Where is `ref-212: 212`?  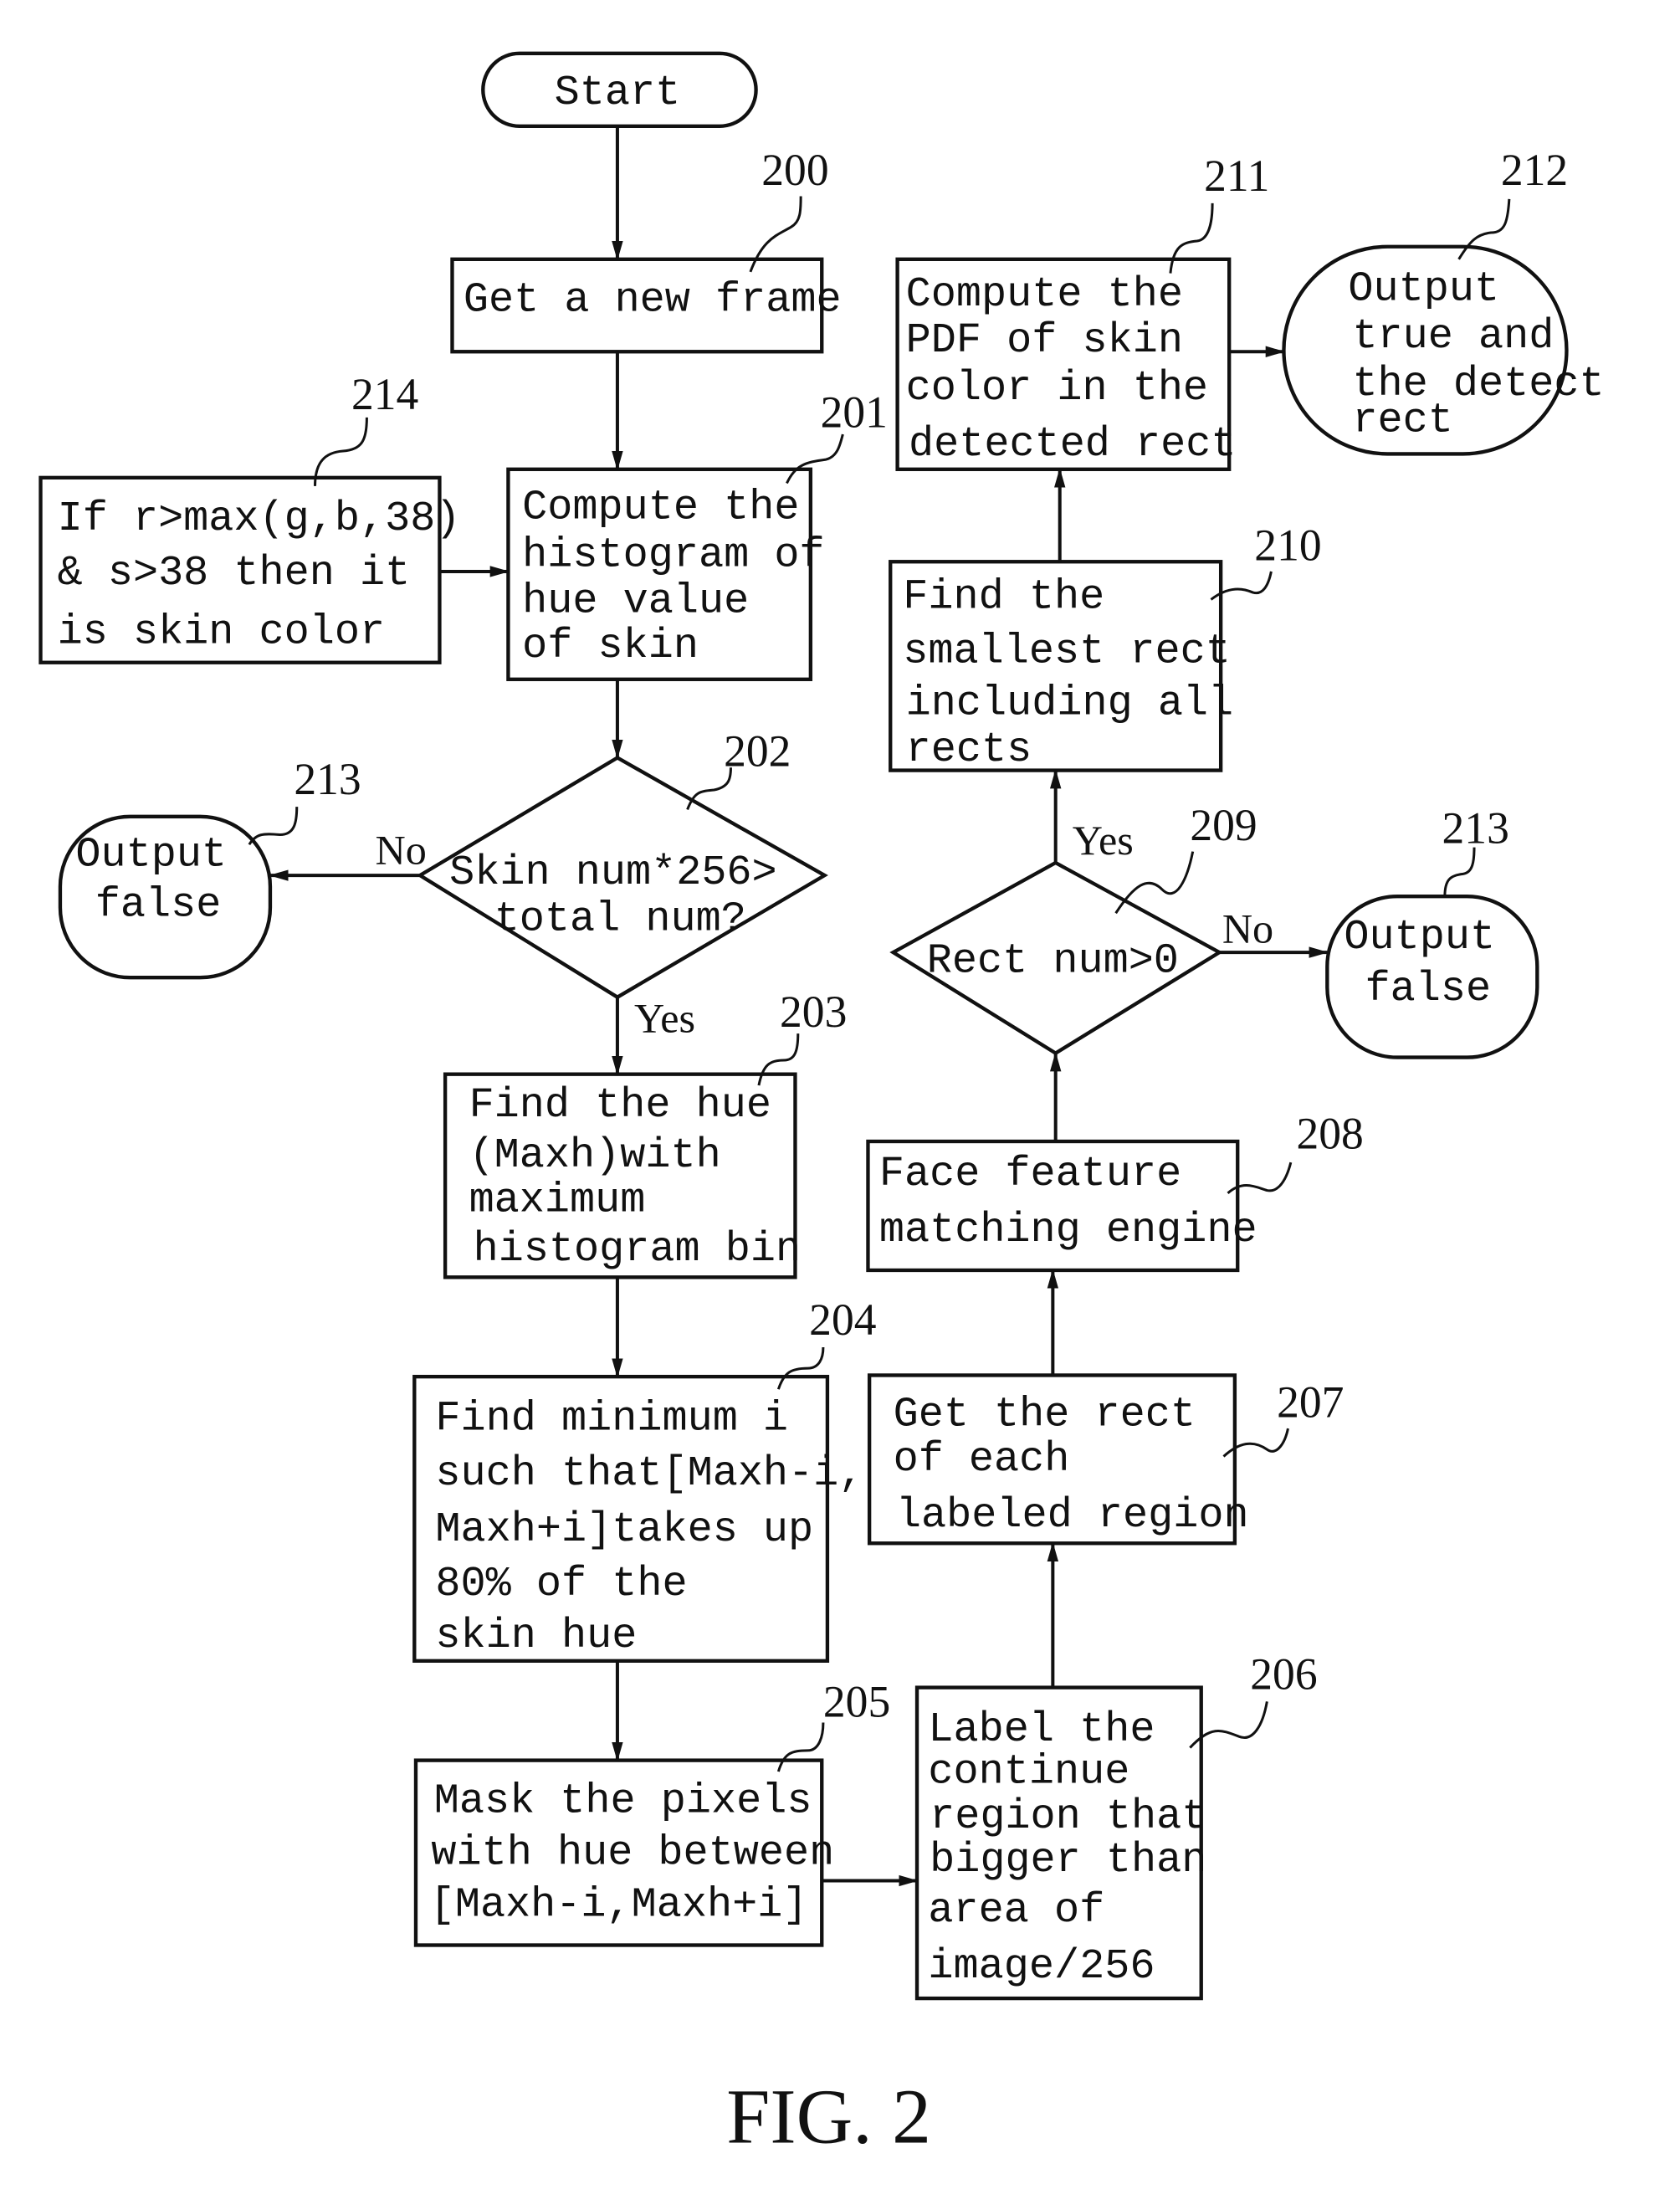 ref-212: 212 is located at coordinates (1534, 170).